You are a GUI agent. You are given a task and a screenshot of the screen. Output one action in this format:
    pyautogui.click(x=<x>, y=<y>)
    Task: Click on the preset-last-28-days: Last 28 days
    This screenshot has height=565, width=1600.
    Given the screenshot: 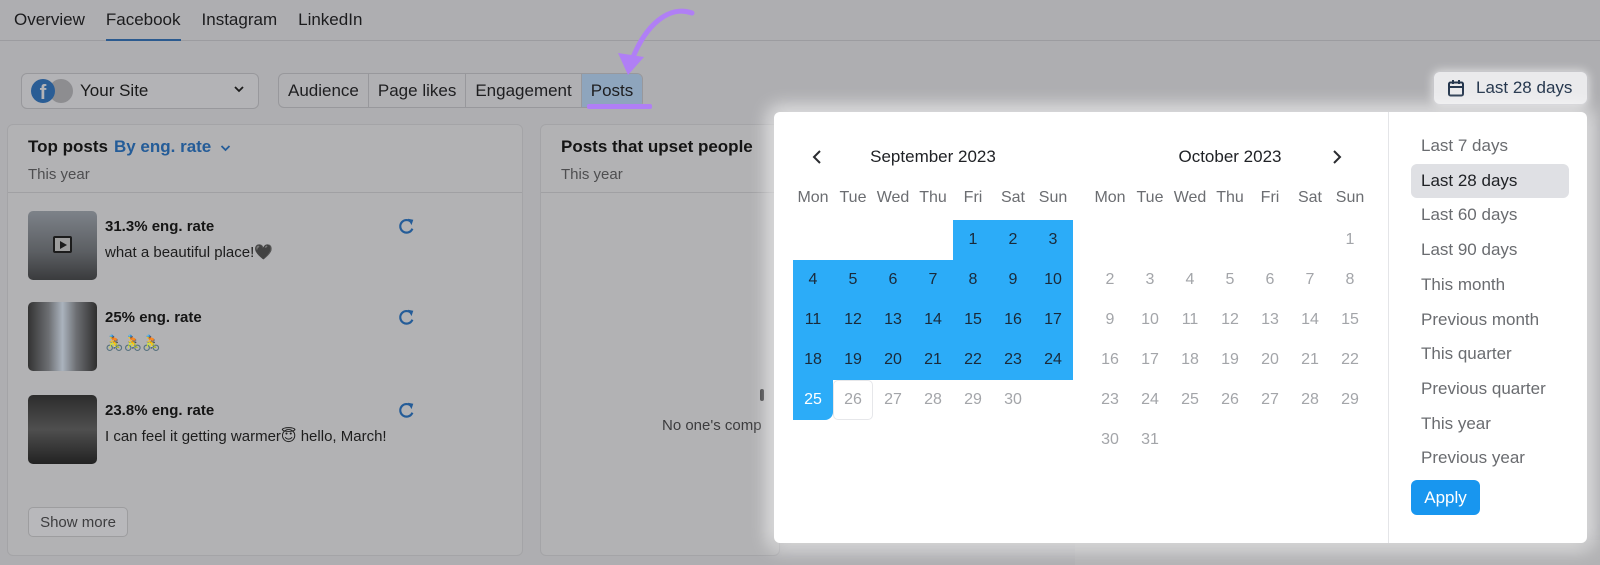 What is the action you would take?
    pyautogui.click(x=1490, y=180)
    